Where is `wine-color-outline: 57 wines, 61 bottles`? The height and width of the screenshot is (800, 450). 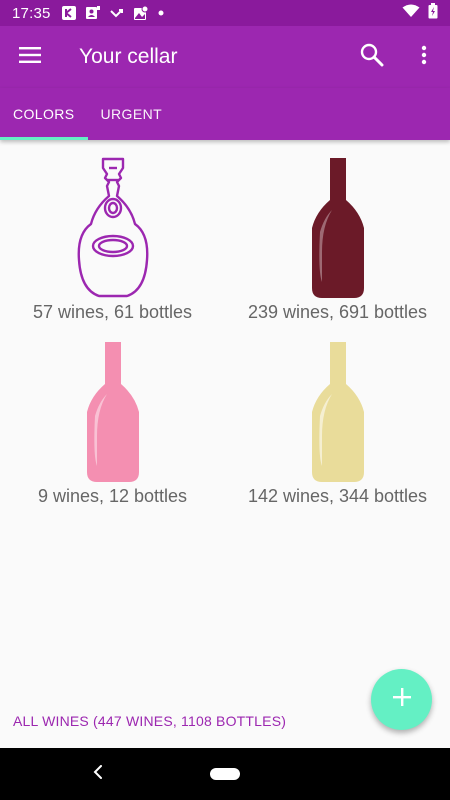 wine-color-outline: 57 wines, 61 bottles is located at coordinates (112, 239).